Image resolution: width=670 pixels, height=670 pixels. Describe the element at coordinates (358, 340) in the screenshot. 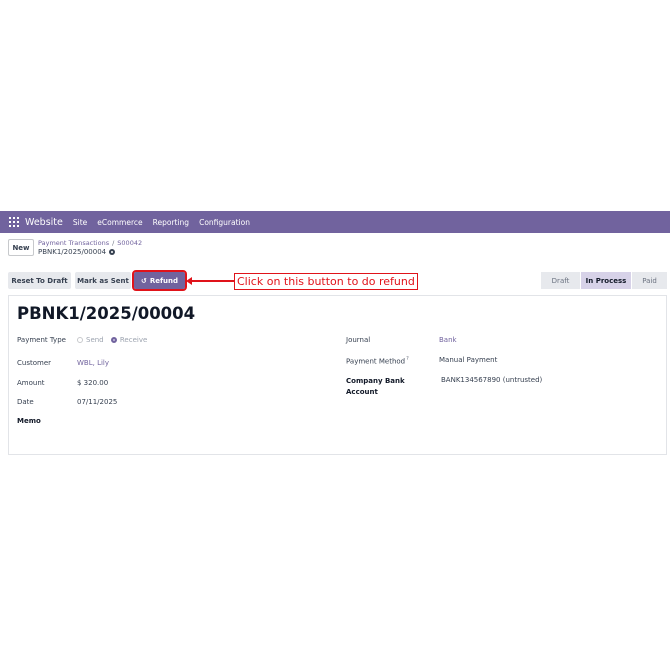

I see `journal-label: Journal` at that location.